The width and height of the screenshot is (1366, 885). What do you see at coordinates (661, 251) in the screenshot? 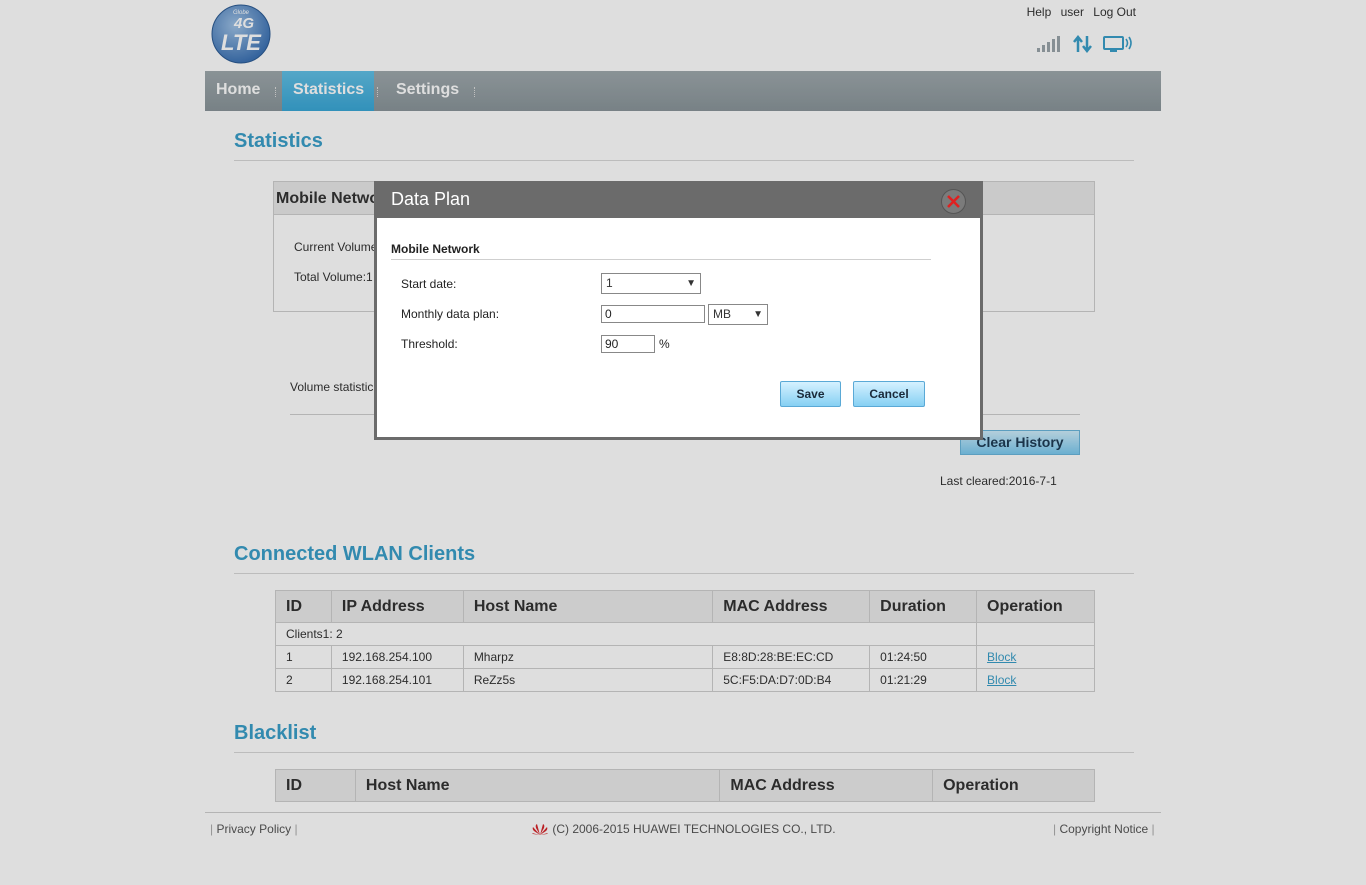
I see `mobile-network-heading: Mobile Network` at bounding box center [661, 251].